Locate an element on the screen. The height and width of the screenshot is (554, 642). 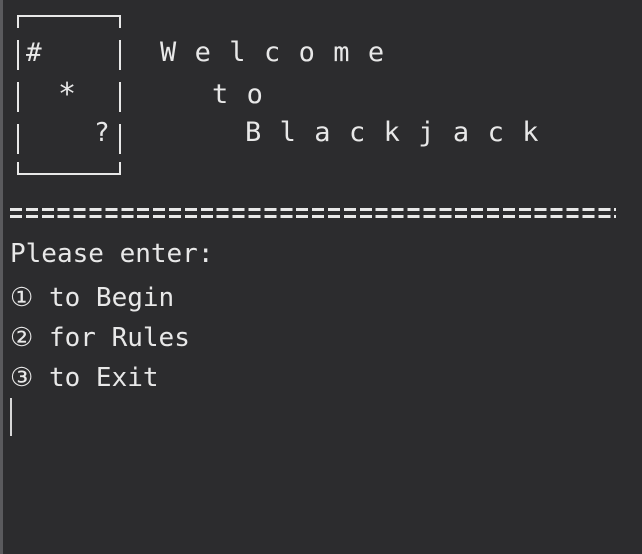
menu-option-rules: ② for Rules is located at coordinates (100, 338).